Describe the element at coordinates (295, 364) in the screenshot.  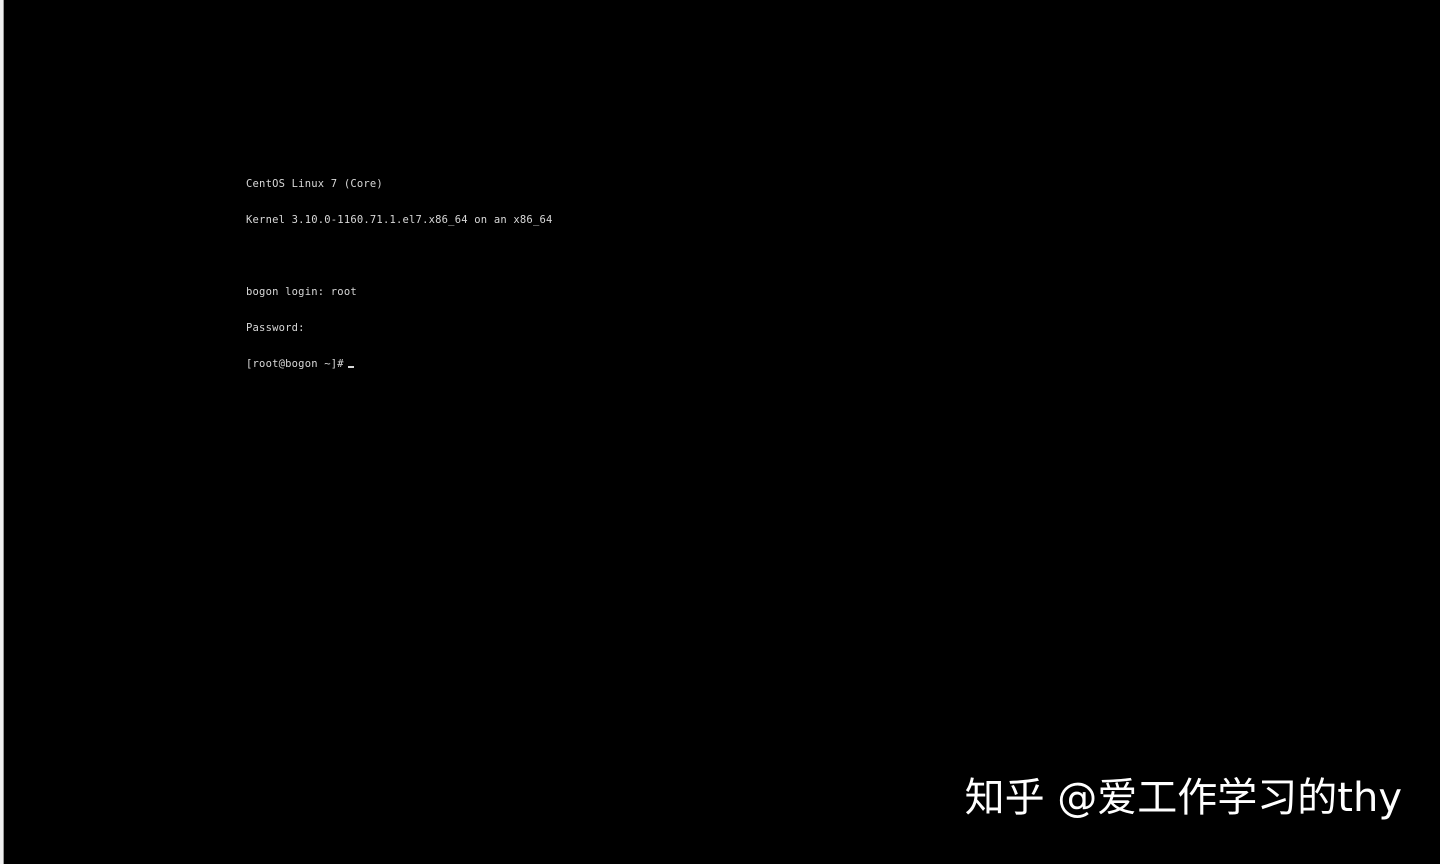
I see `shell-prompt: [root@bogon ~]#` at that location.